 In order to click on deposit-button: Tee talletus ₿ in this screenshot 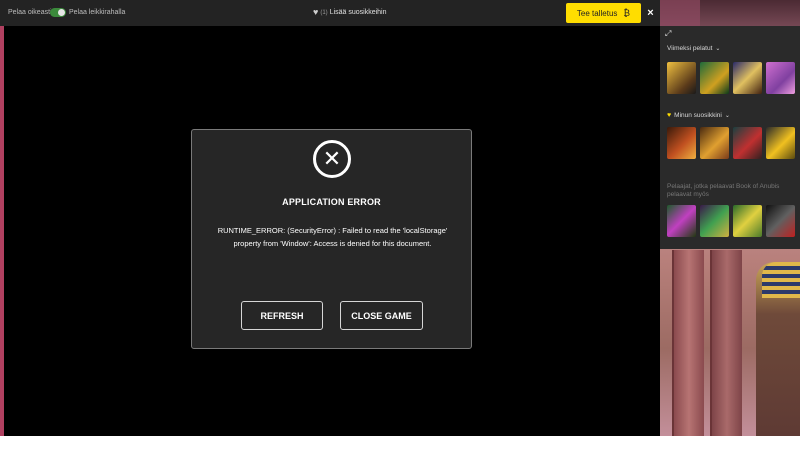, I will do `click(603, 13)`.